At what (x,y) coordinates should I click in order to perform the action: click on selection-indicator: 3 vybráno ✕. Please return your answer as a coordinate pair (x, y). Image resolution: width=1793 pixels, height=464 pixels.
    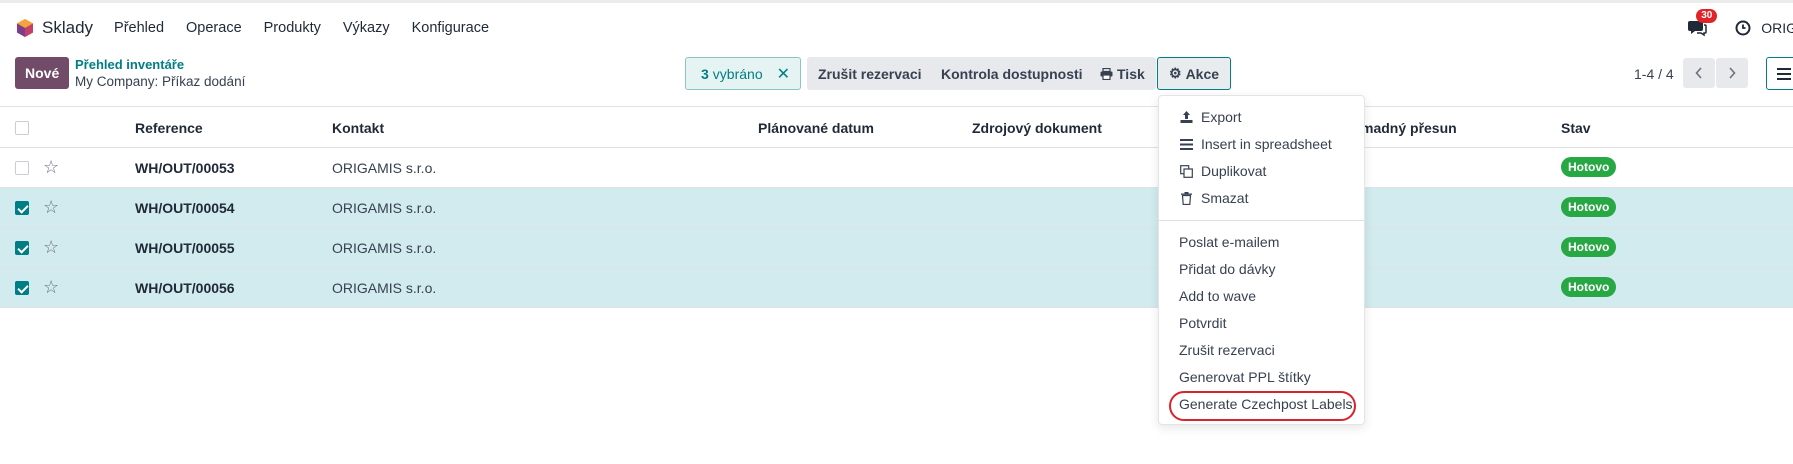
    Looking at the image, I should click on (743, 73).